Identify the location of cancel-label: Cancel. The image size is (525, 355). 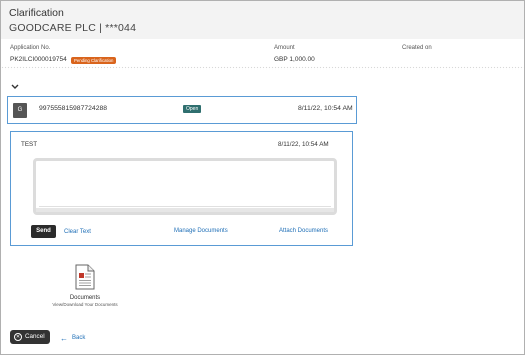
(35, 336).